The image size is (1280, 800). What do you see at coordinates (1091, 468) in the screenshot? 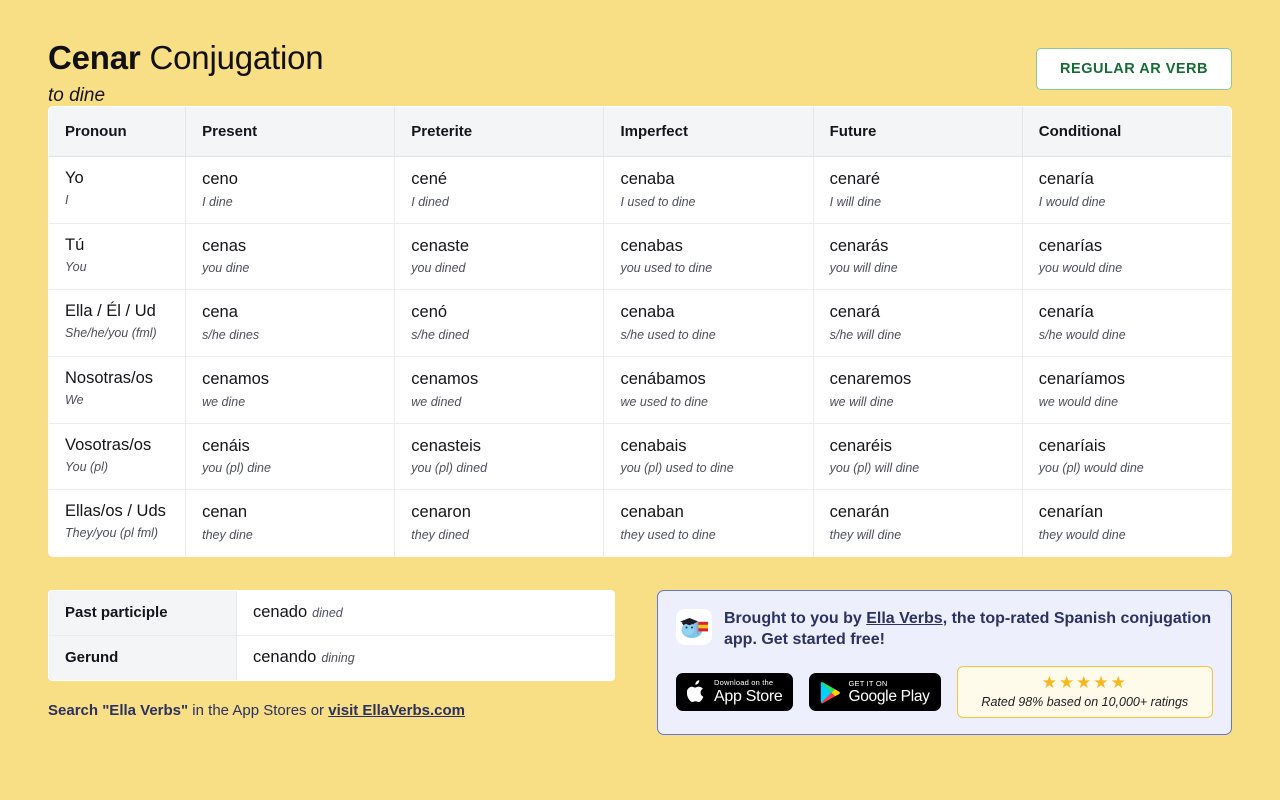
I see `conjugation-gloss: you (pl) would dine` at bounding box center [1091, 468].